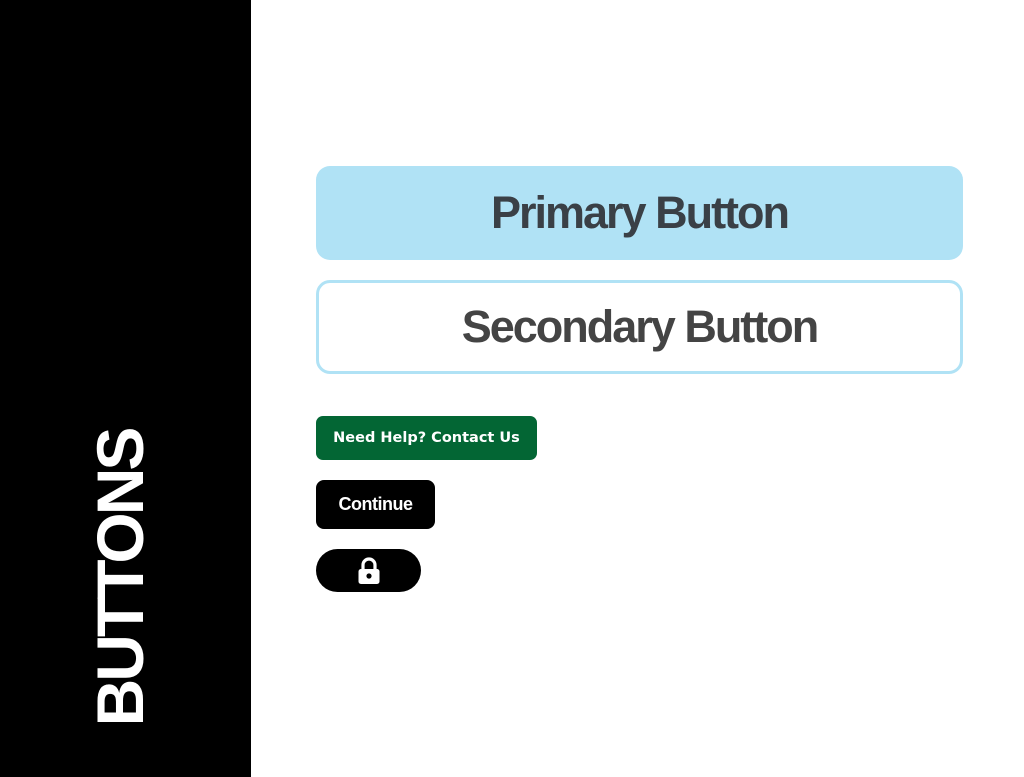 The image size is (1024, 777). Describe the element at coordinates (639, 327) in the screenshot. I see `secondary-button: Secondary Button` at that location.